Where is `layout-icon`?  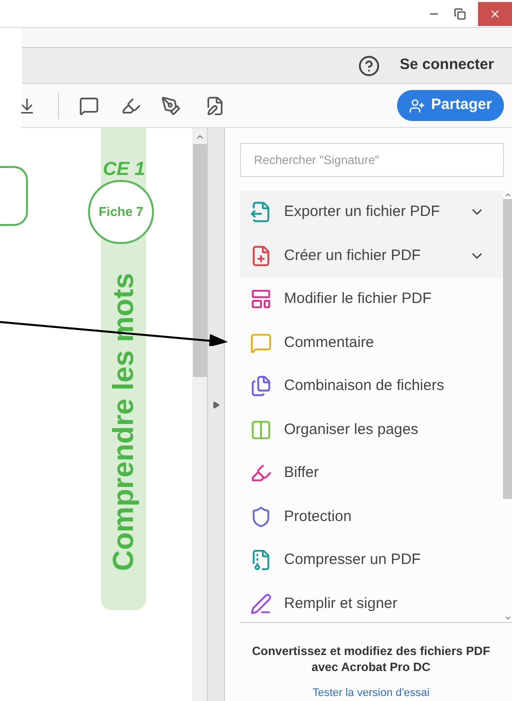
layout-icon is located at coordinates (261, 299).